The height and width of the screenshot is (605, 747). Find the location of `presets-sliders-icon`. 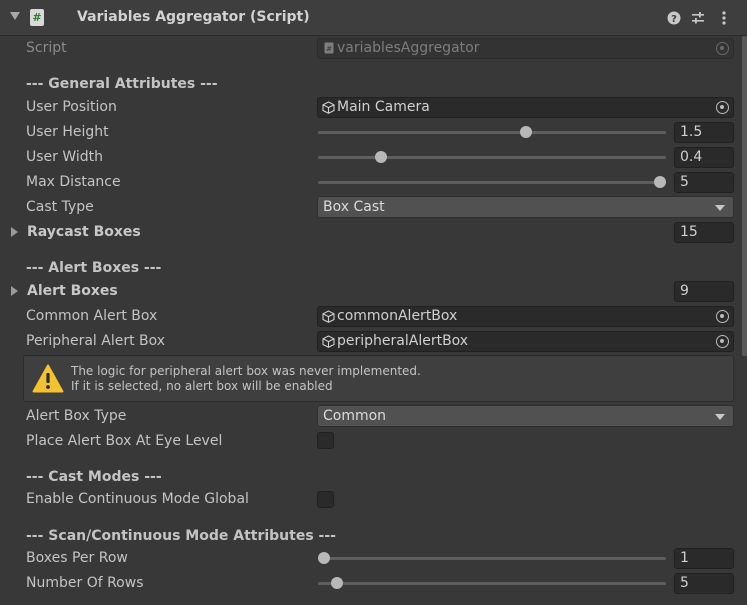

presets-sliders-icon is located at coordinates (698, 18).